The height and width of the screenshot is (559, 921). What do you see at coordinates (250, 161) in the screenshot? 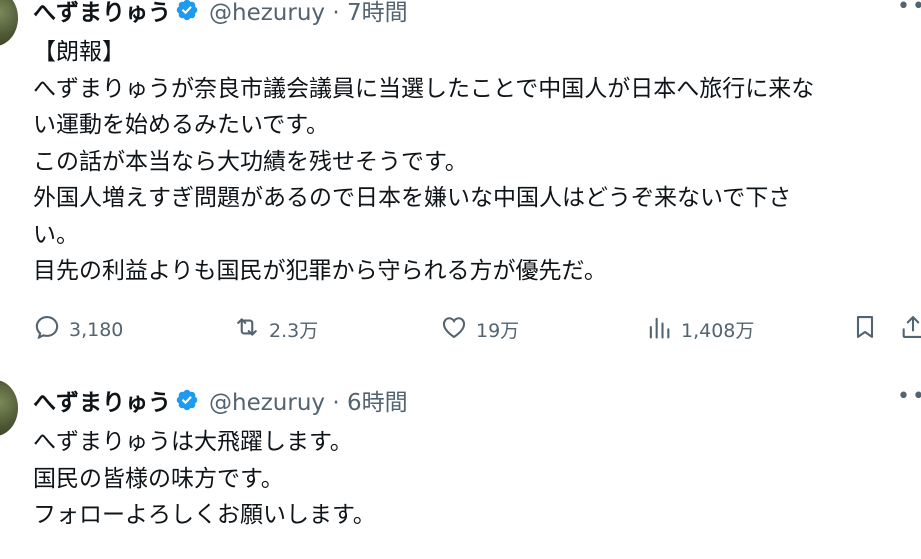
I see `tweet-line: この話が本当なら大功績を残せそうです。` at bounding box center [250, 161].